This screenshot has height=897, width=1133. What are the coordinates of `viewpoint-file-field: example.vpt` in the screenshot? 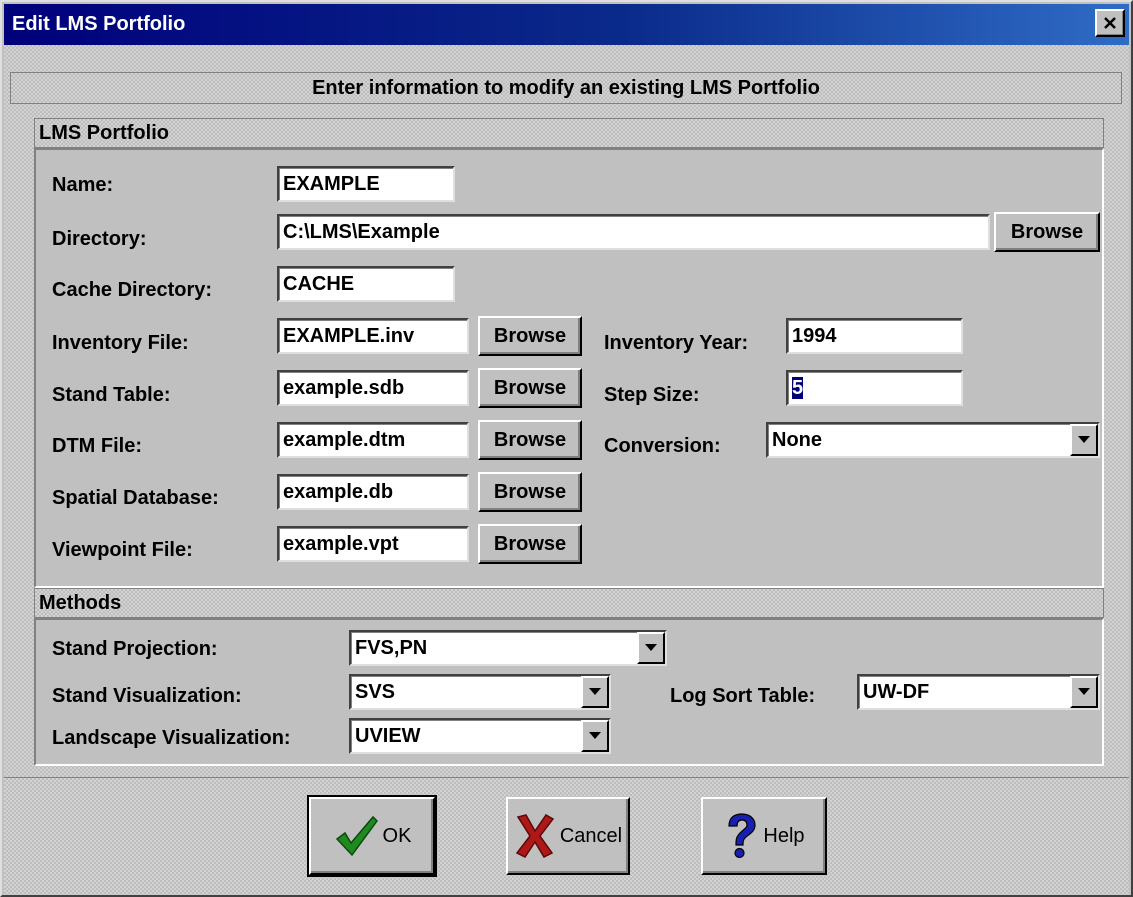 It's located at (373, 544).